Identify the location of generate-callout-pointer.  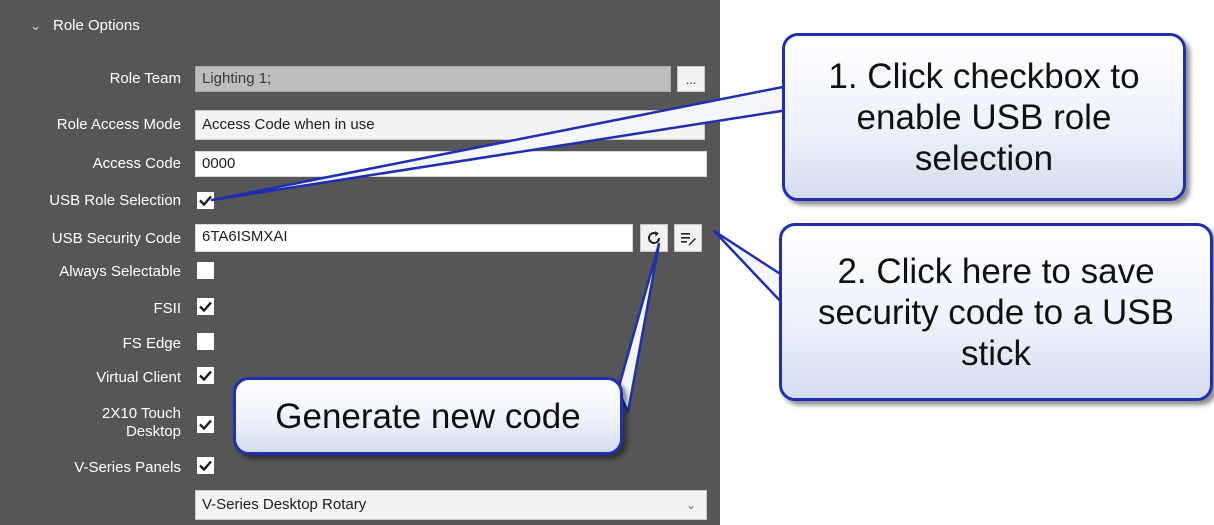
(638, 328).